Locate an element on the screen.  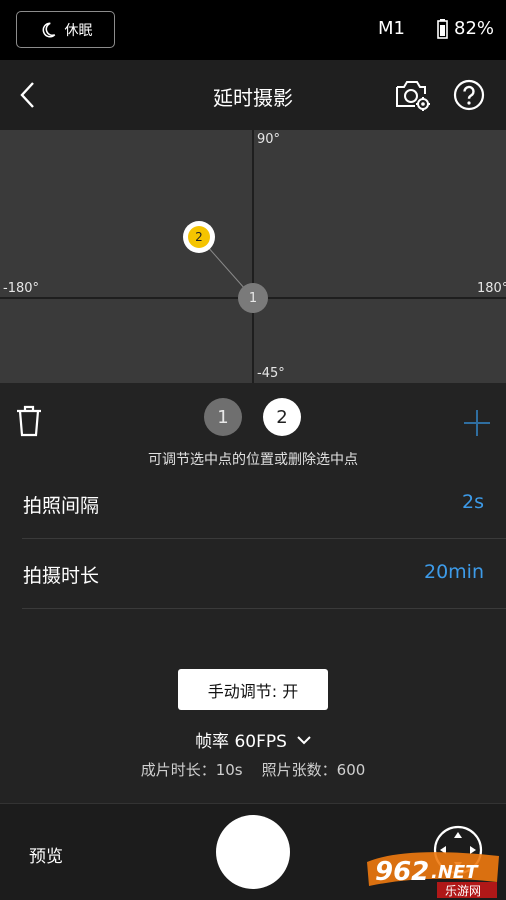
preview-button: 预览 is located at coordinates (46, 854).